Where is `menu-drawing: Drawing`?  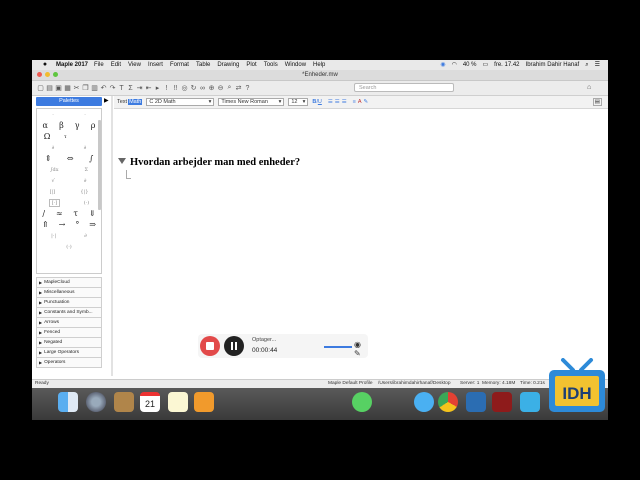
menu-drawing: Drawing is located at coordinates (228, 65).